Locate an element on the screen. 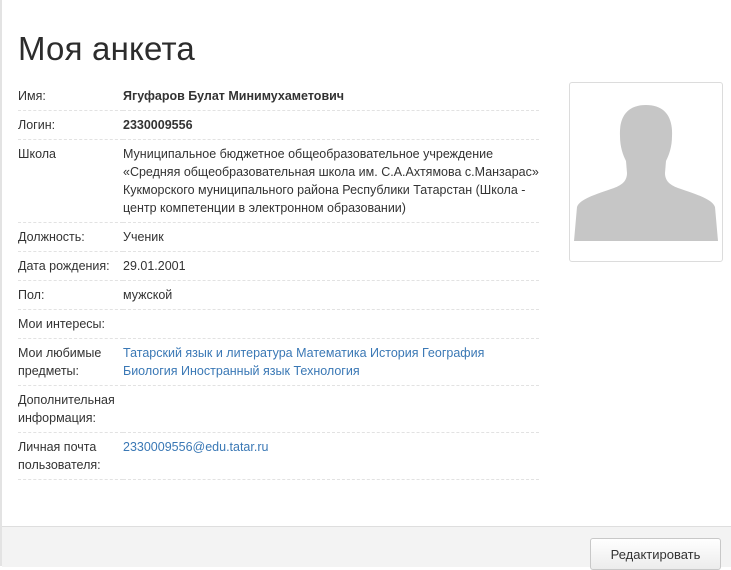 This screenshot has height=570, width=731. value-interests is located at coordinates (331, 324).